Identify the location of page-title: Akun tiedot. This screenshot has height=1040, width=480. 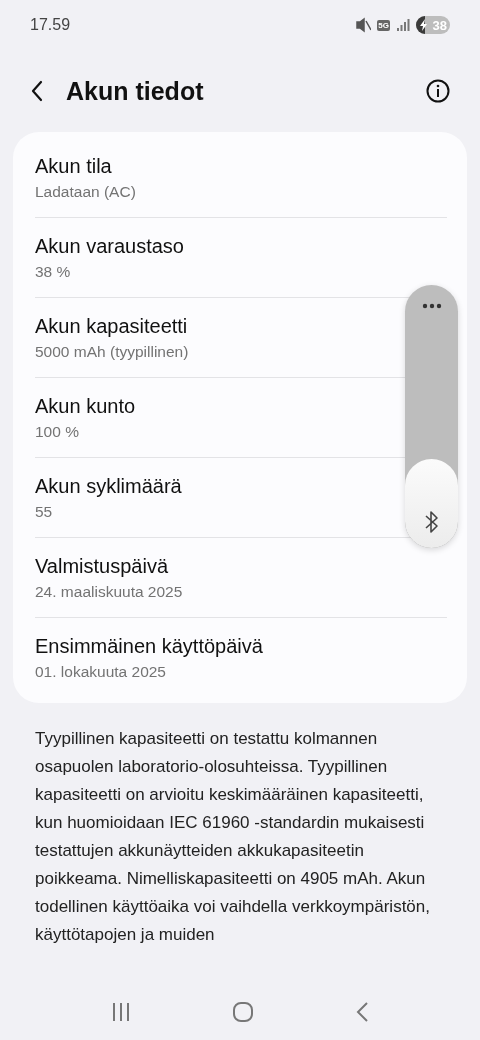
(135, 91).